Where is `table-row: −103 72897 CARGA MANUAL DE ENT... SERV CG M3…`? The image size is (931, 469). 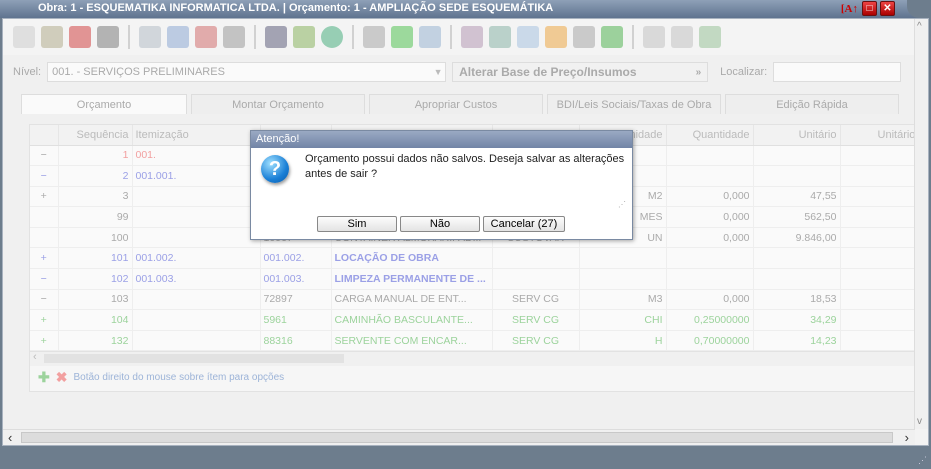
table-row: −103 72897 CARGA MANUAL DE ENT... SERV CG M3… is located at coordinates (472, 300).